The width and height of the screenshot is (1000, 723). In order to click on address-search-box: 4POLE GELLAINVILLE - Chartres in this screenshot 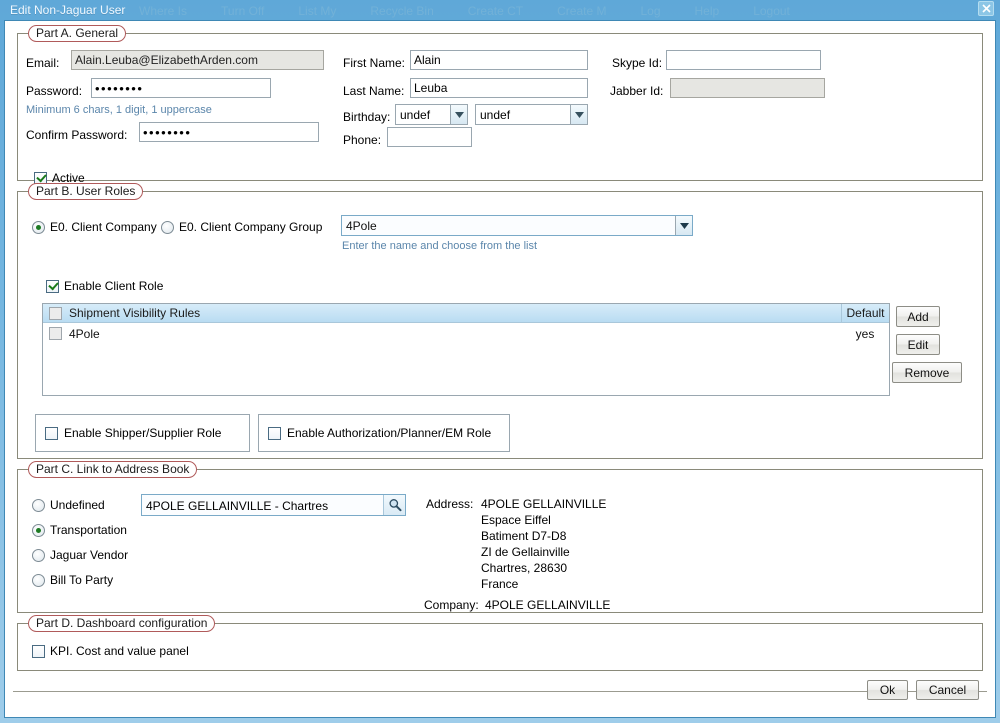, I will do `click(273, 505)`.